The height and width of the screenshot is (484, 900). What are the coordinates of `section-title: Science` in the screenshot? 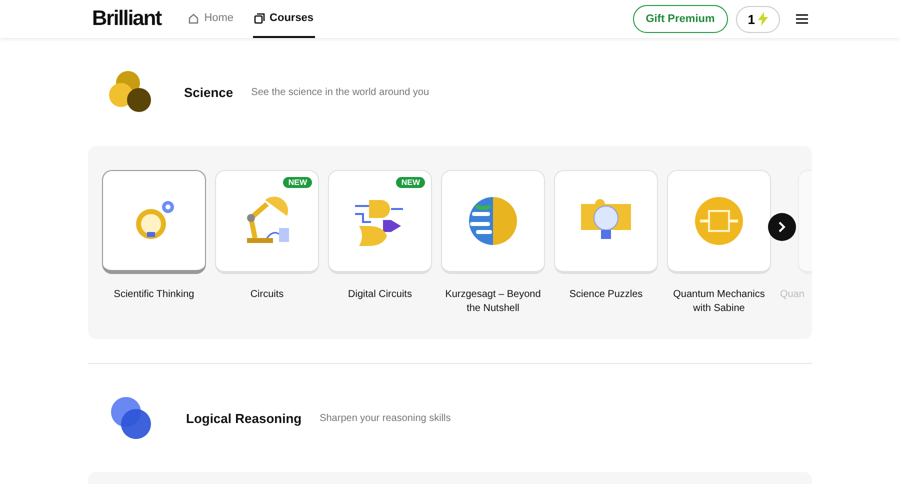 It's located at (209, 92).